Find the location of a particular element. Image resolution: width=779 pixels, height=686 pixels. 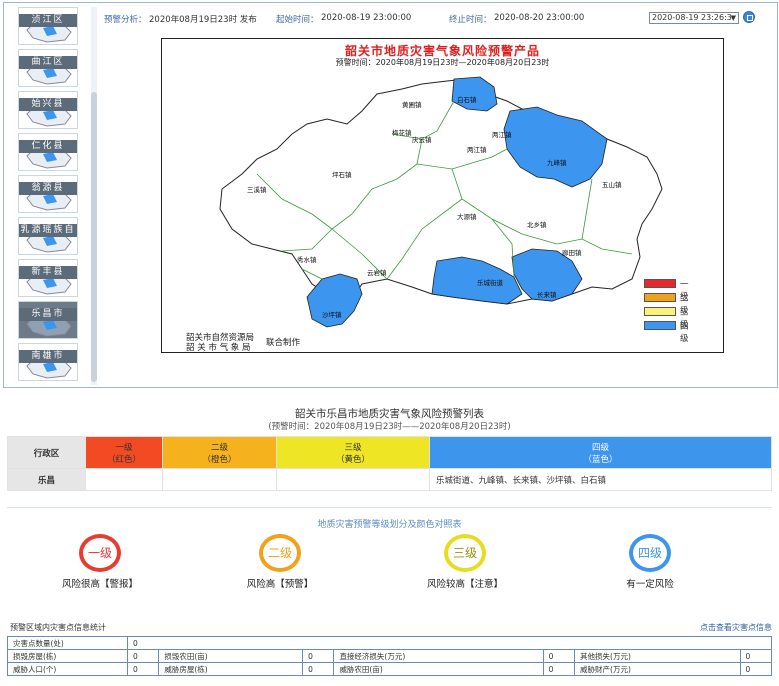

town-label: 庆云镇 is located at coordinates (422, 140).